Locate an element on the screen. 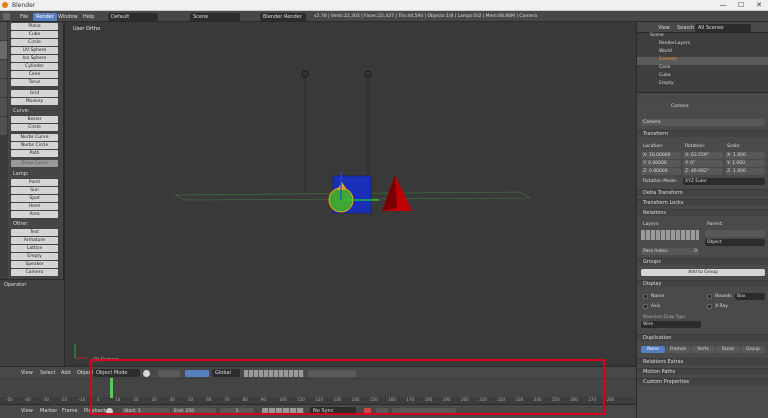 This screenshot has width=768, height=418. add-nurbs-circle-button: Nurbs Circle is located at coordinates (34, 145).